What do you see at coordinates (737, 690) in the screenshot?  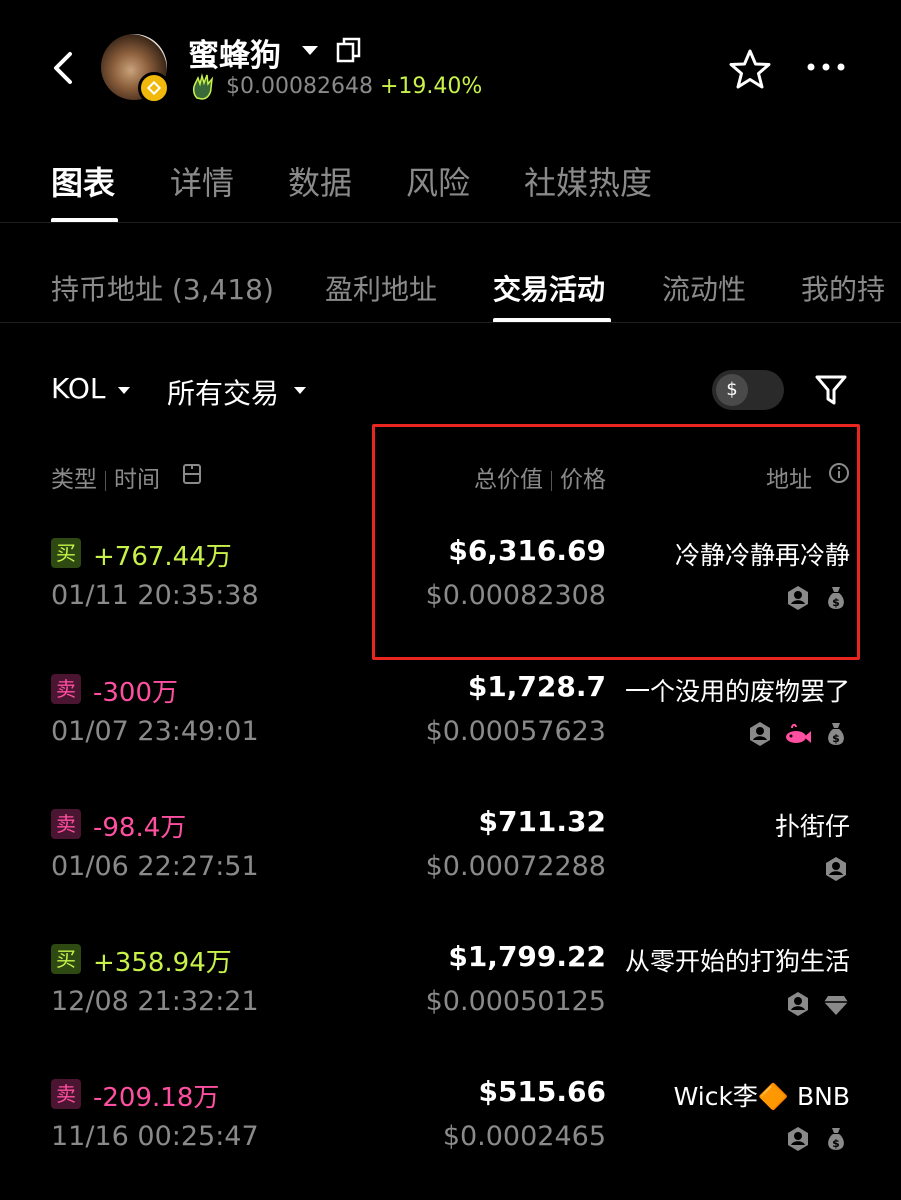 I see `trader-address: 一个没用的废物罢了` at bounding box center [737, 690].